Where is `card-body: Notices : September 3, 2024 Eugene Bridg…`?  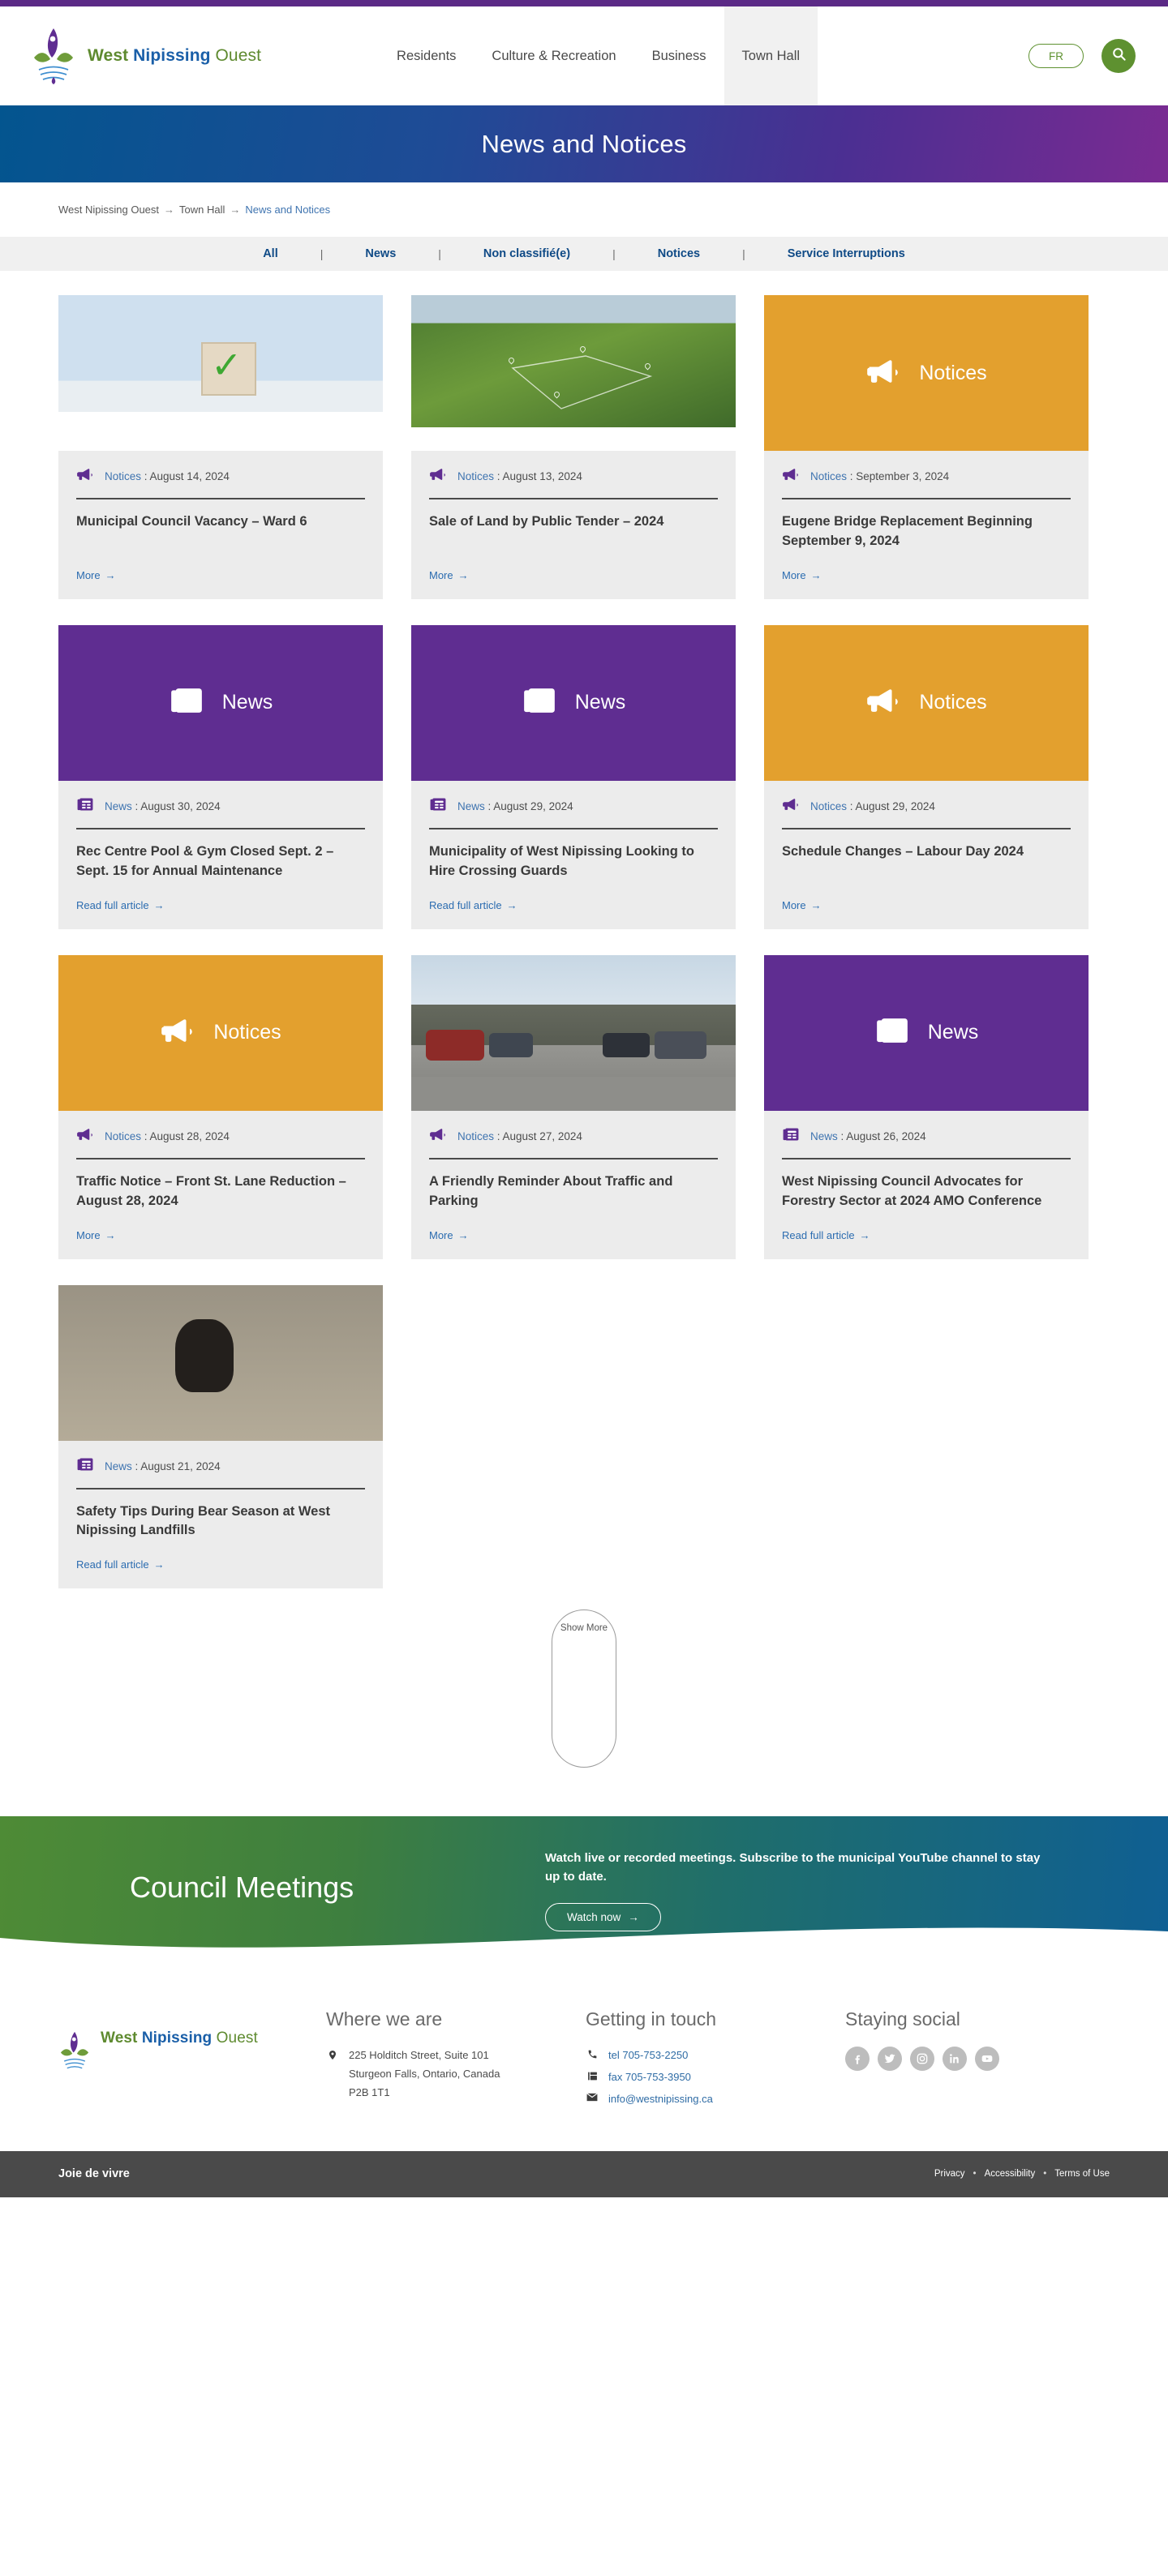
card-body: Notices : September 3, 2024 Eugene Bridg… is located at coordinates (927, 525).